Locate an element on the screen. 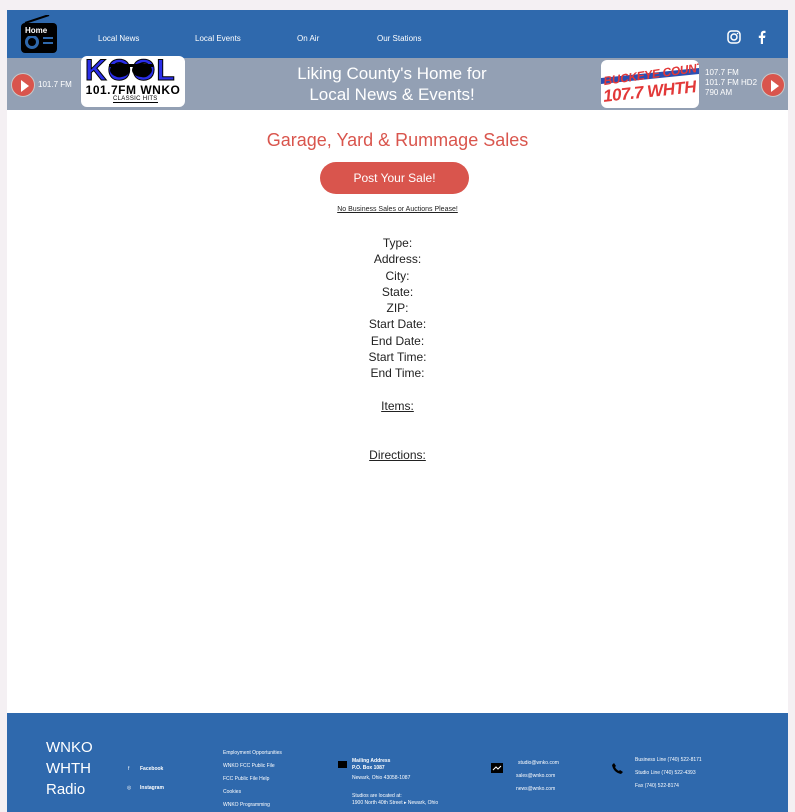  footer-instagram-icon: ◎ is located at coordinates (129, 788).